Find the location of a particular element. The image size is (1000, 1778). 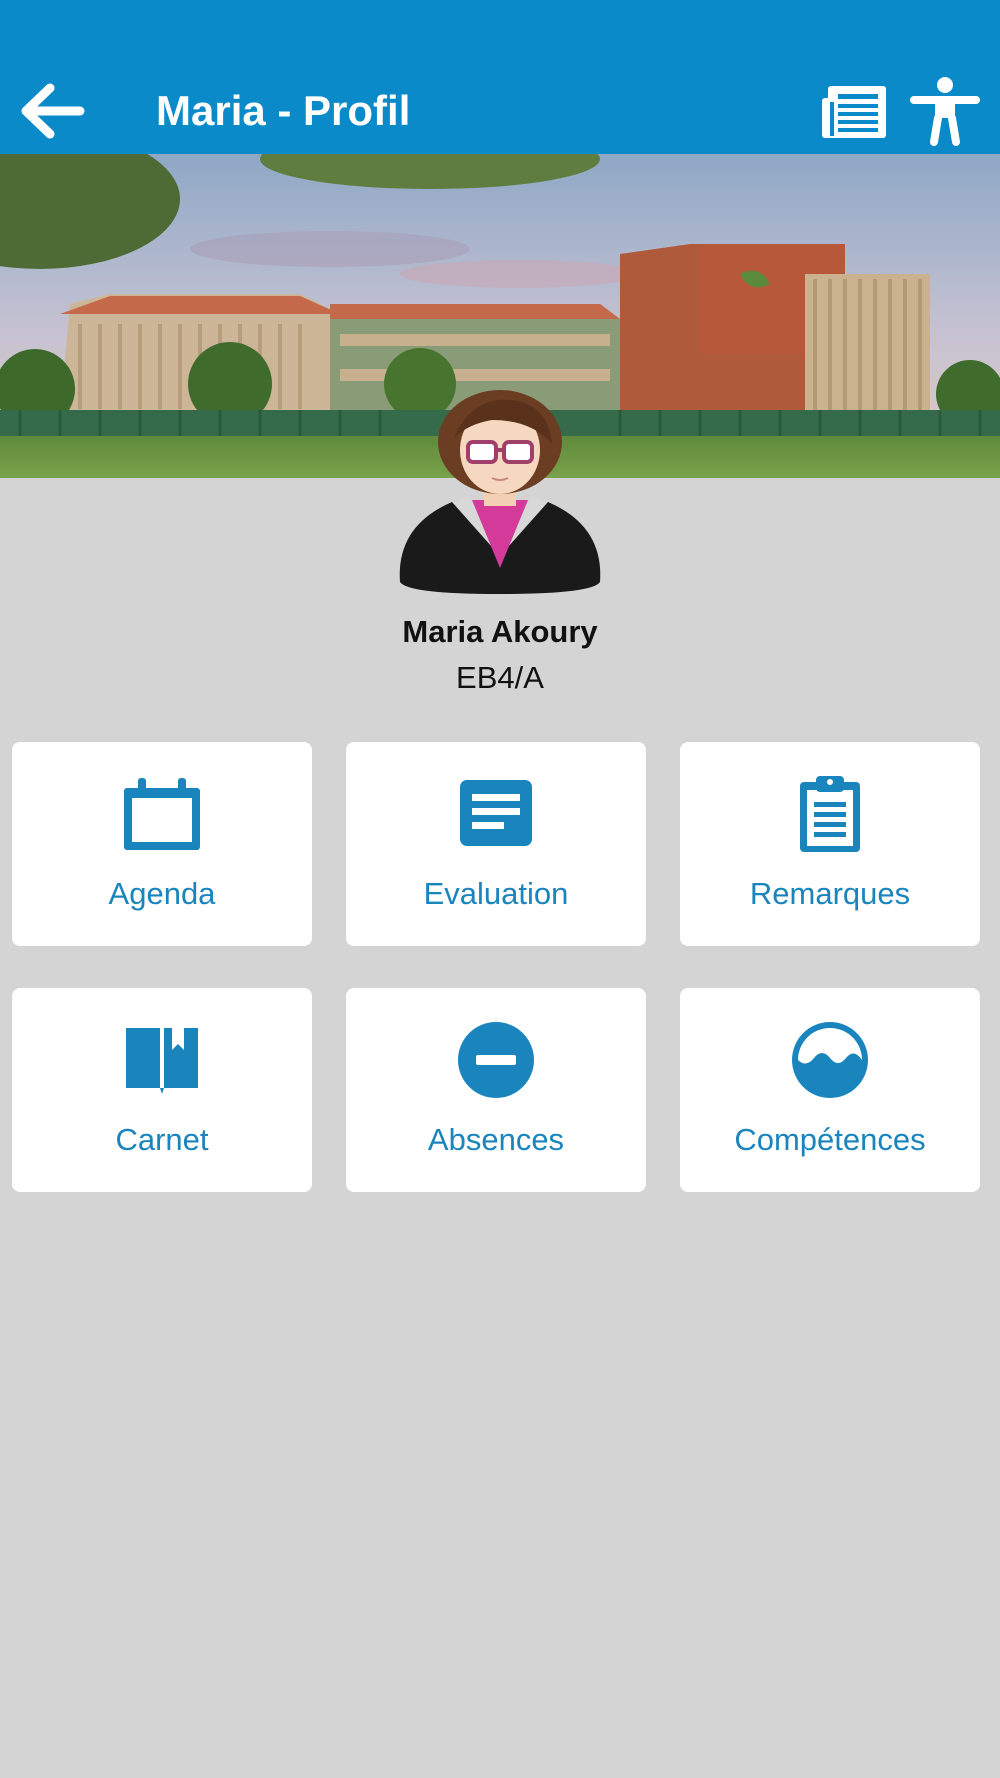

accessibility-icon is located at coordinates (945, 111).